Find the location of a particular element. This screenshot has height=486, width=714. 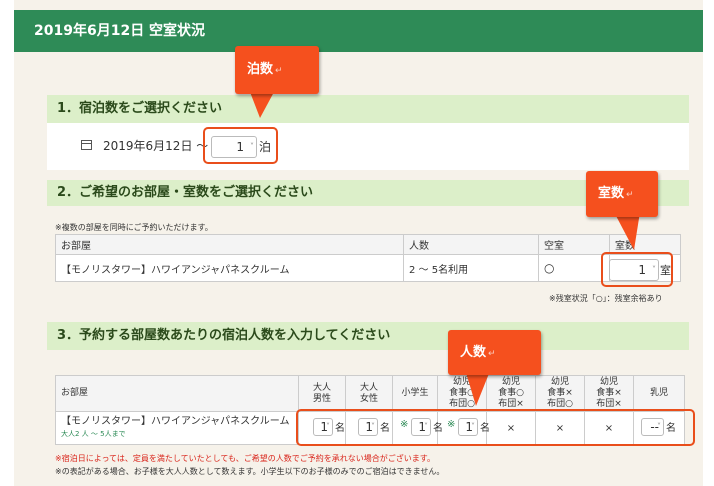

col-infant-nomeal-futon: 幼児 食事× 布団○ is located at coordinates (560, 393).